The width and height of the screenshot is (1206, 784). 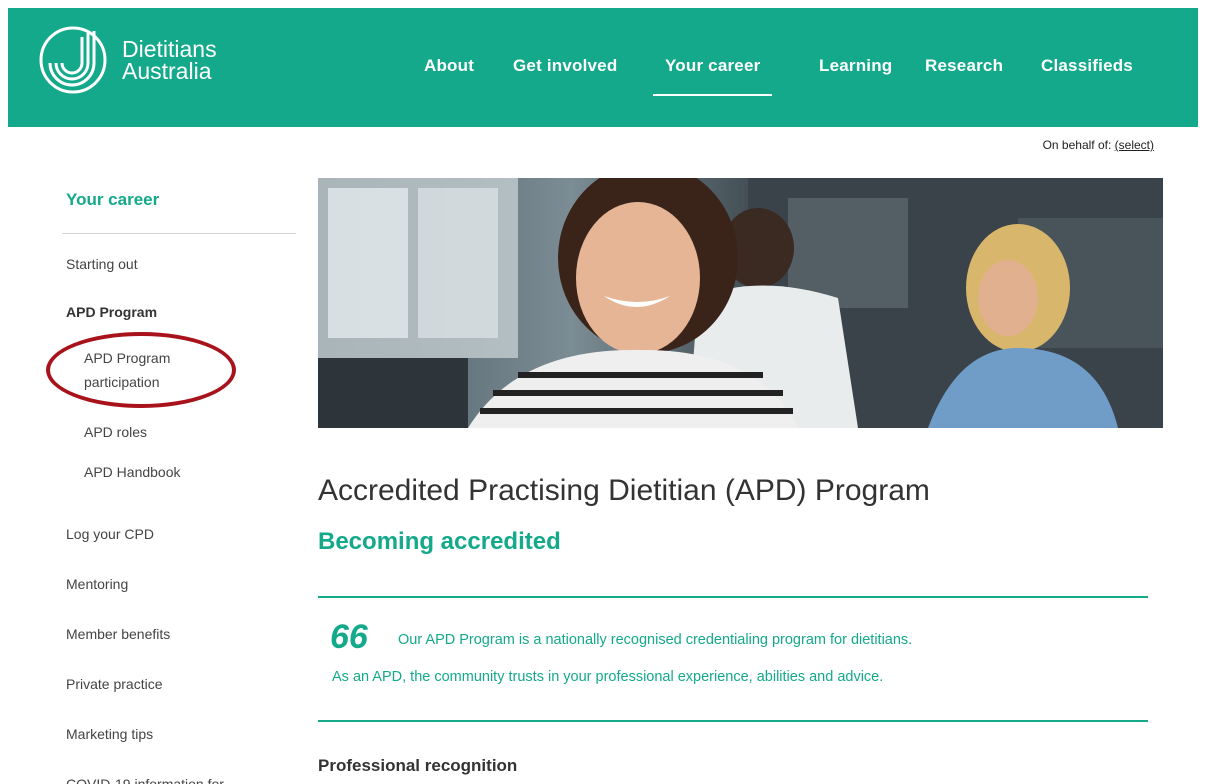 I want to click on on-behalf-of: On behalf of: (select), so click(x=1098, y=145).